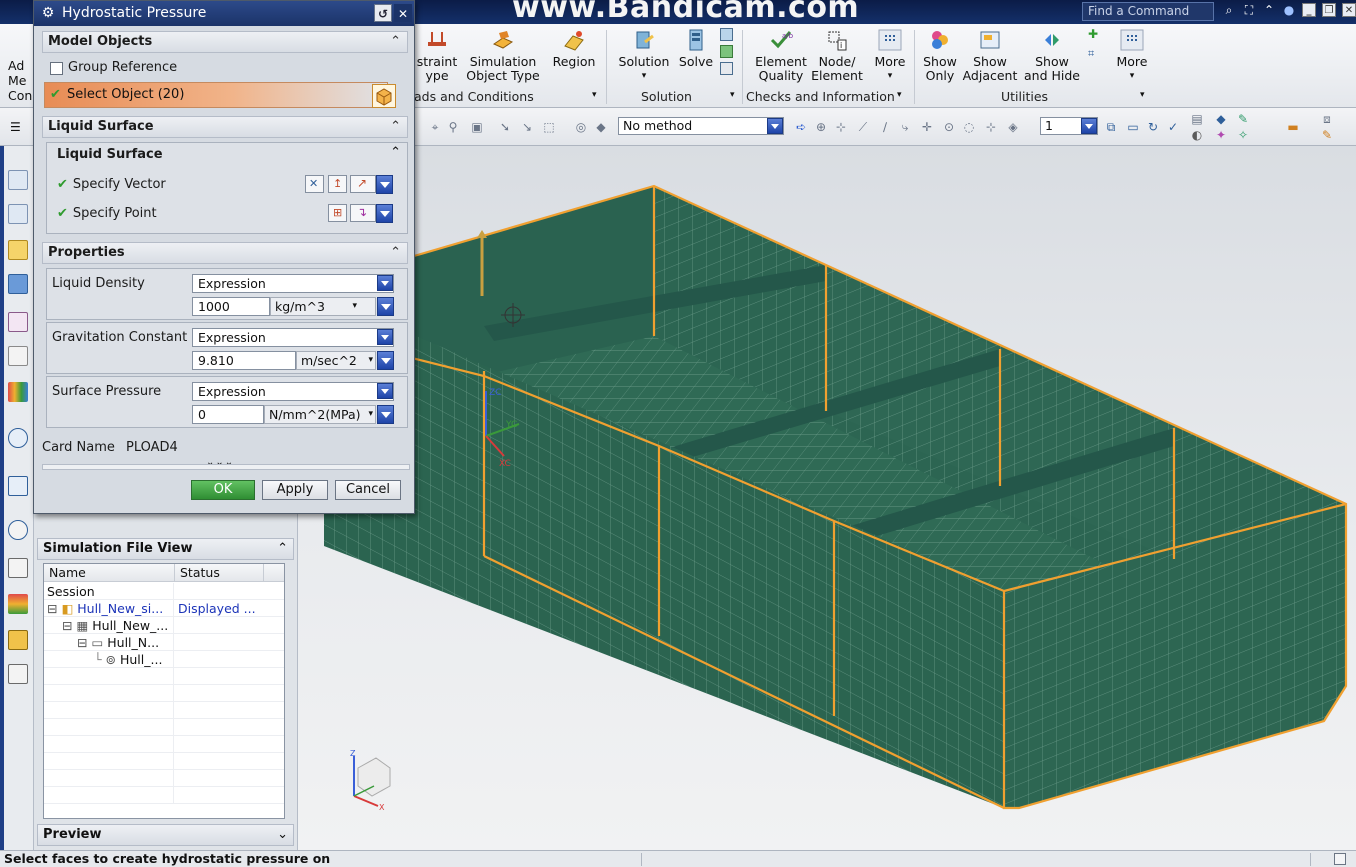 The width and height of the screenshot is (1356, 867). What do you see at coordinates (1329, 10) in the screenshot?
I see `restore-button: ❐` at bounding box center [1329, 10].